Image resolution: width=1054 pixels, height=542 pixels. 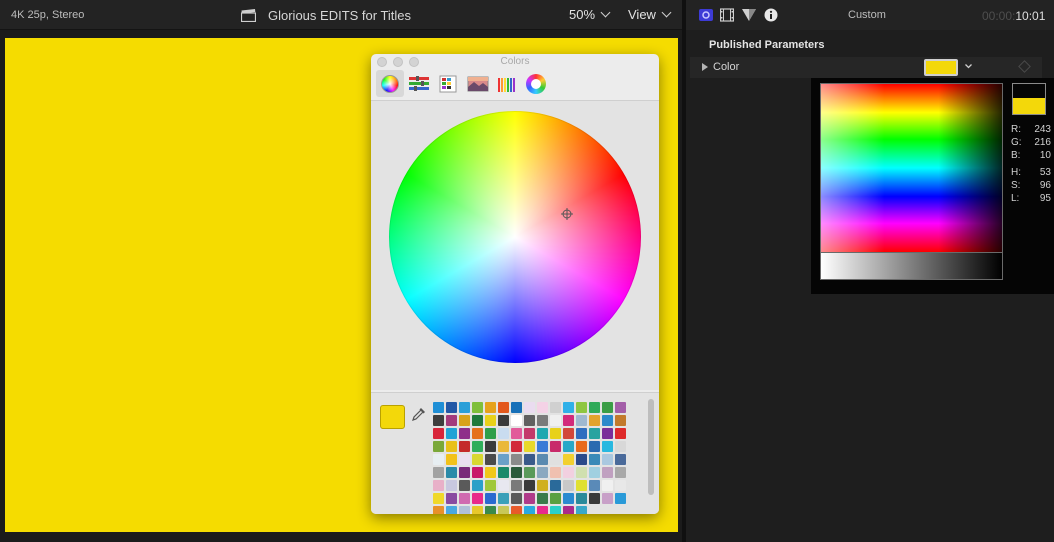 I want to click on tab-pencils, so click(x=507, y=83).